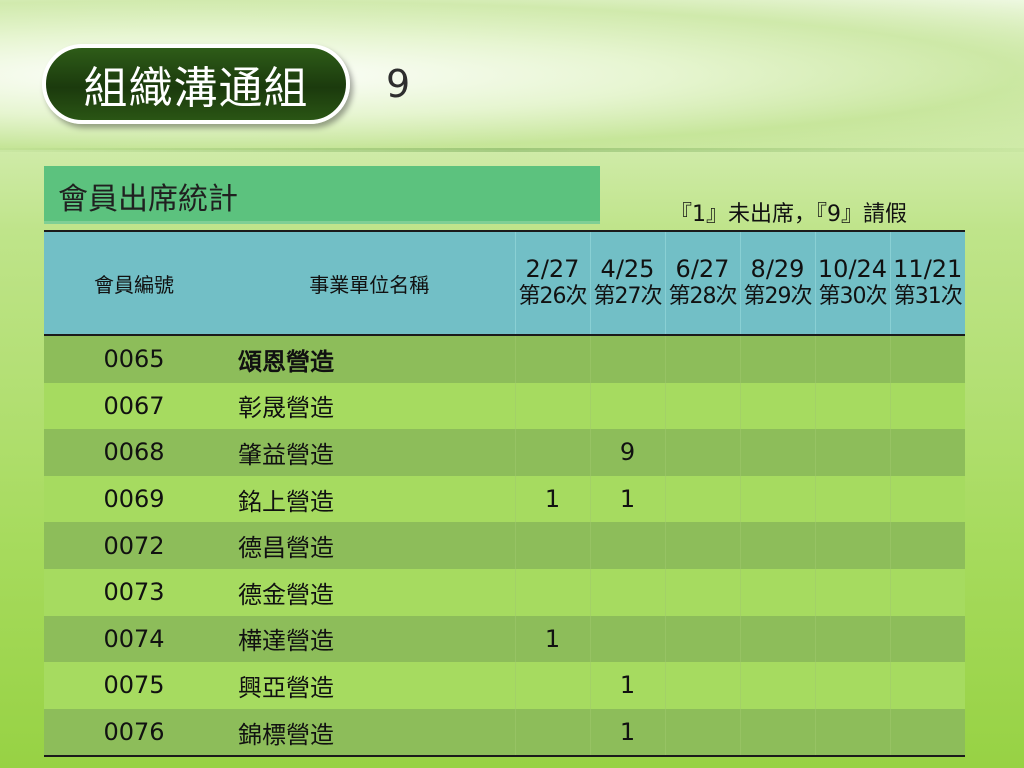 The image size is (1024, 768). I want to click on company-name-cell: 銘上營造, so click(369, 499).